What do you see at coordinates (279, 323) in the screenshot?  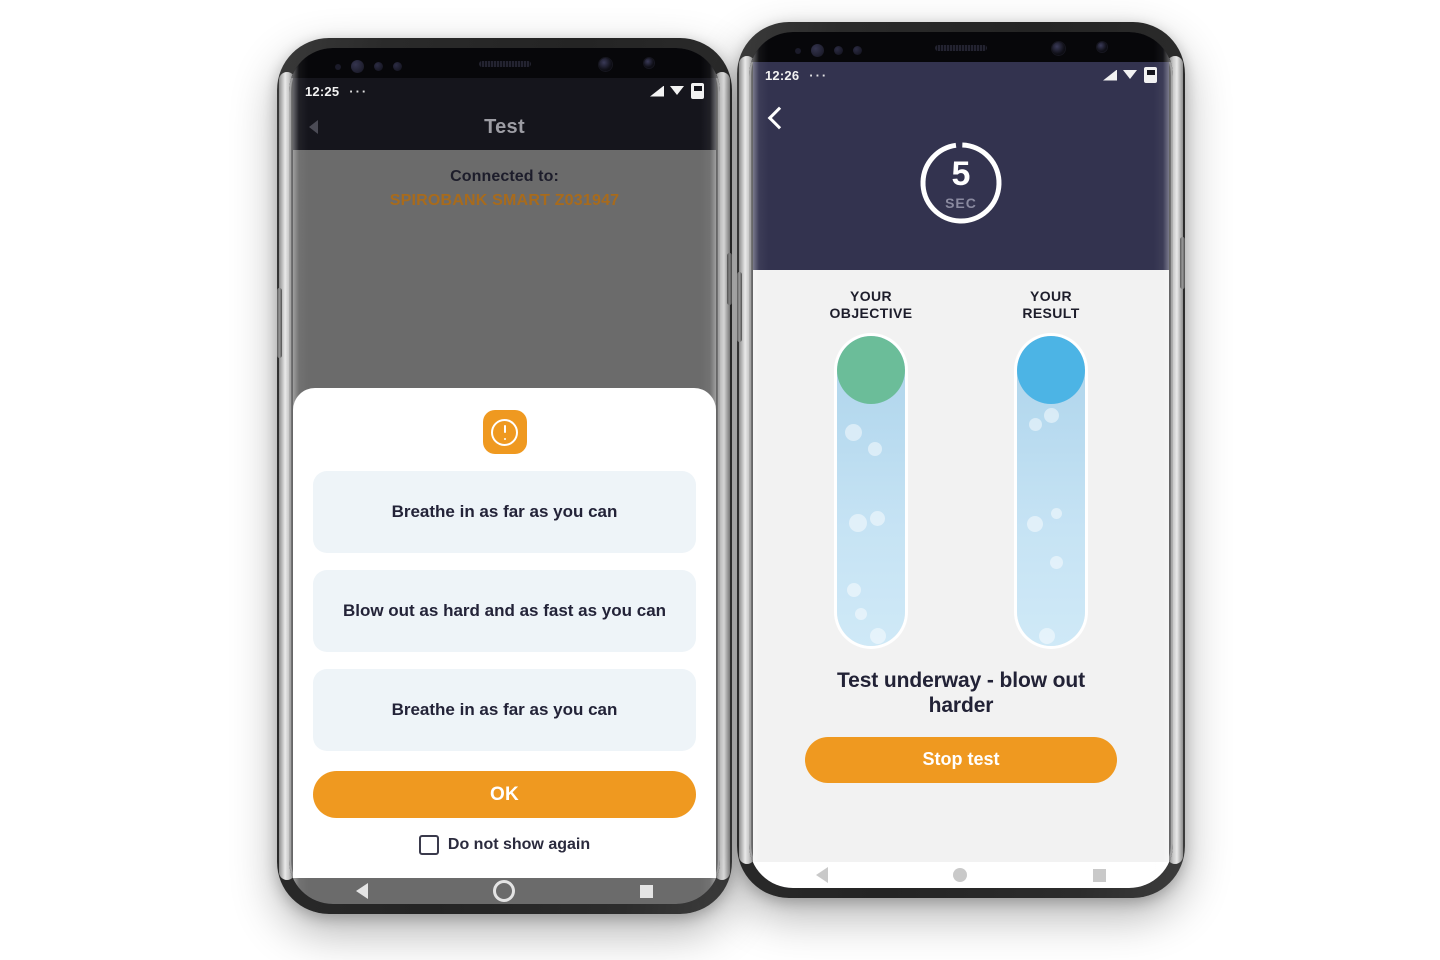 I see `volume-button-left` at bounding box center [279, 323].